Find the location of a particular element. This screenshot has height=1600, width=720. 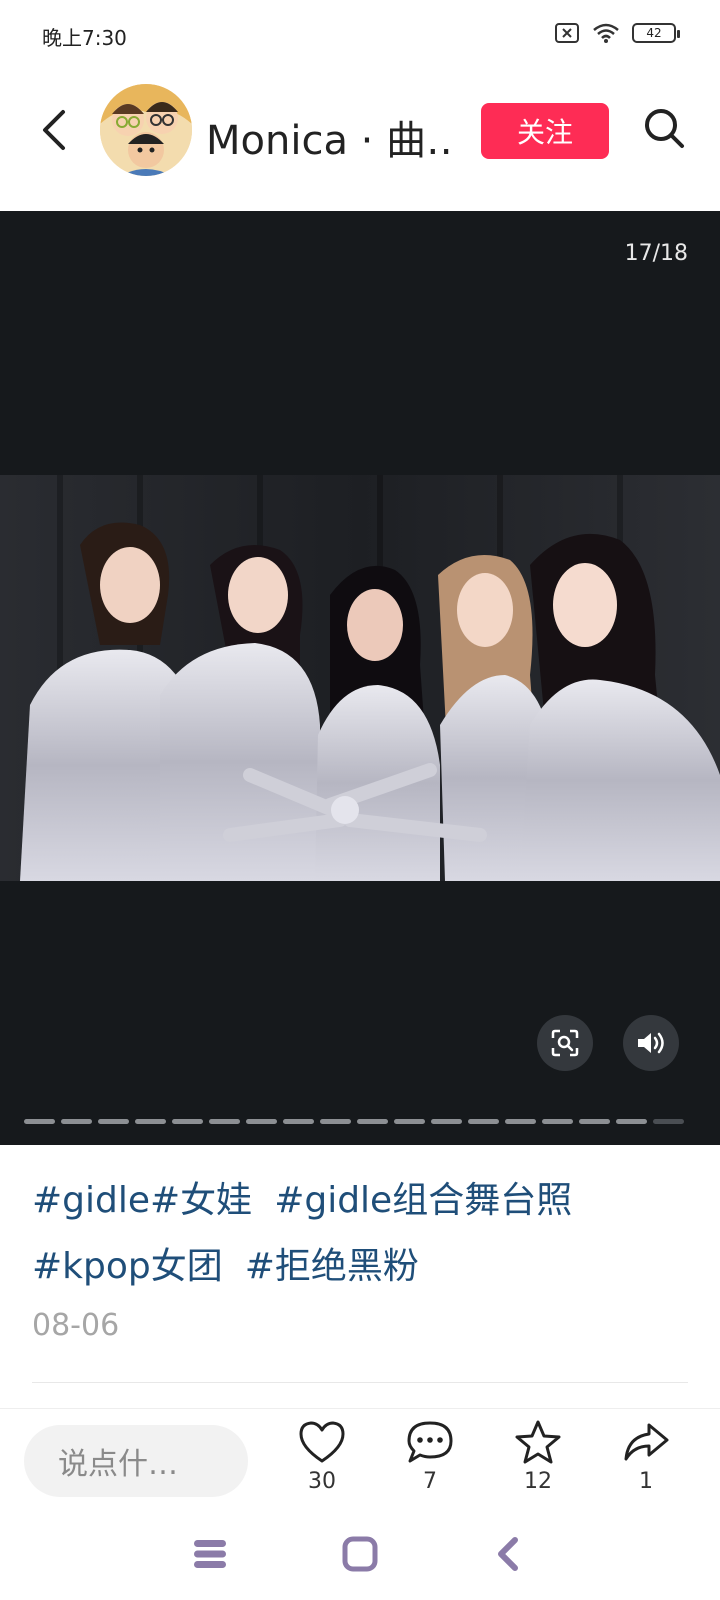

battery-level: 42 is located at coordinates (654, 33).